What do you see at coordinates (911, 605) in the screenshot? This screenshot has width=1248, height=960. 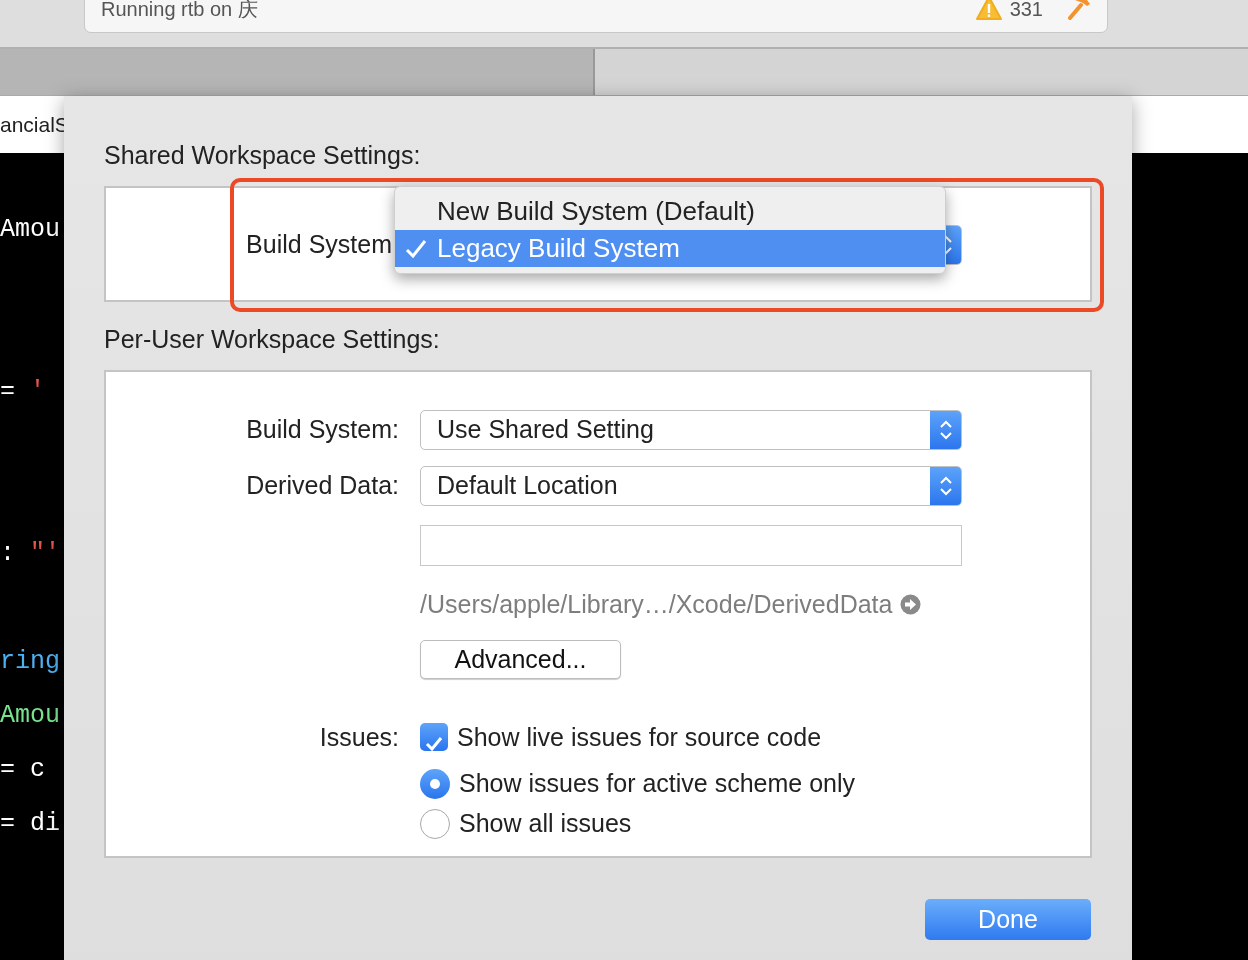 I see `arrow-circle-icon` at bounding box center [911, 605].